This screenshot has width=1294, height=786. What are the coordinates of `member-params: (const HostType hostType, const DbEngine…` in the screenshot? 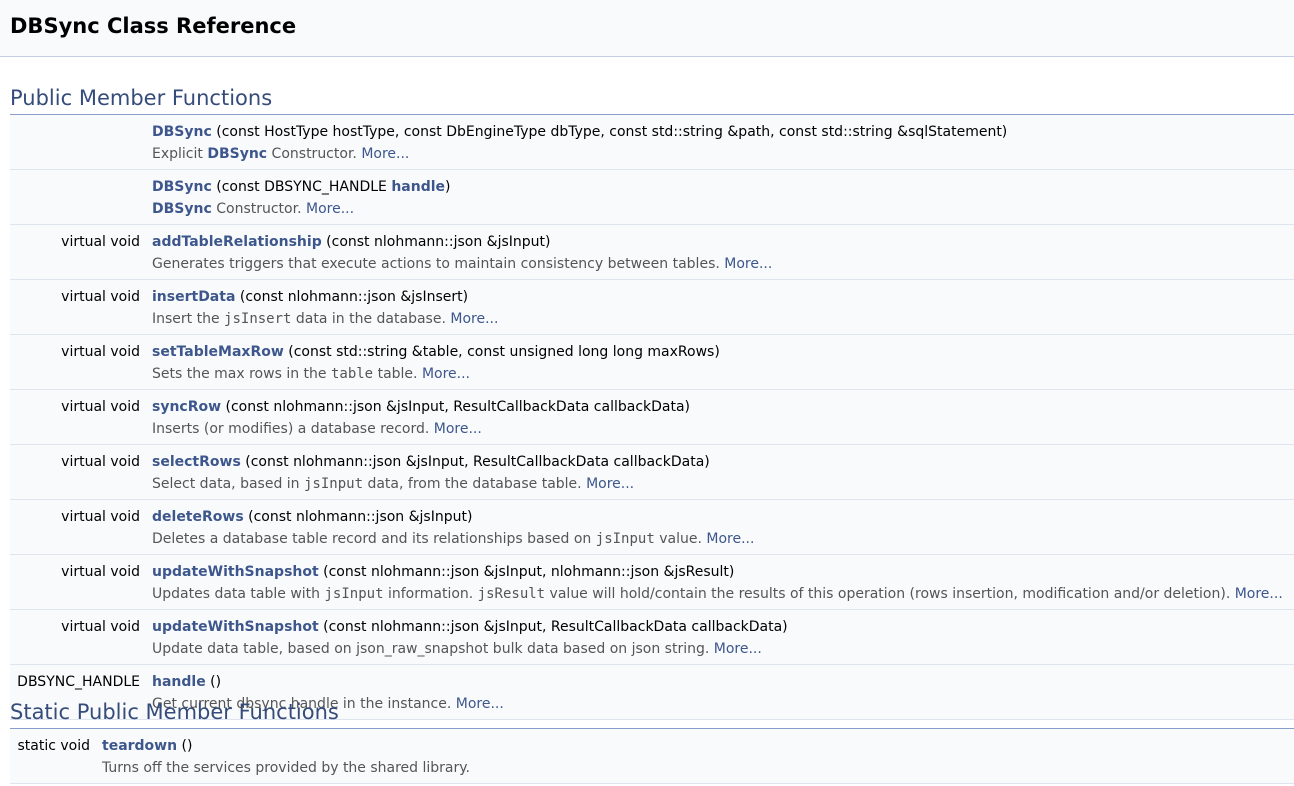 It's located at (609, 132).